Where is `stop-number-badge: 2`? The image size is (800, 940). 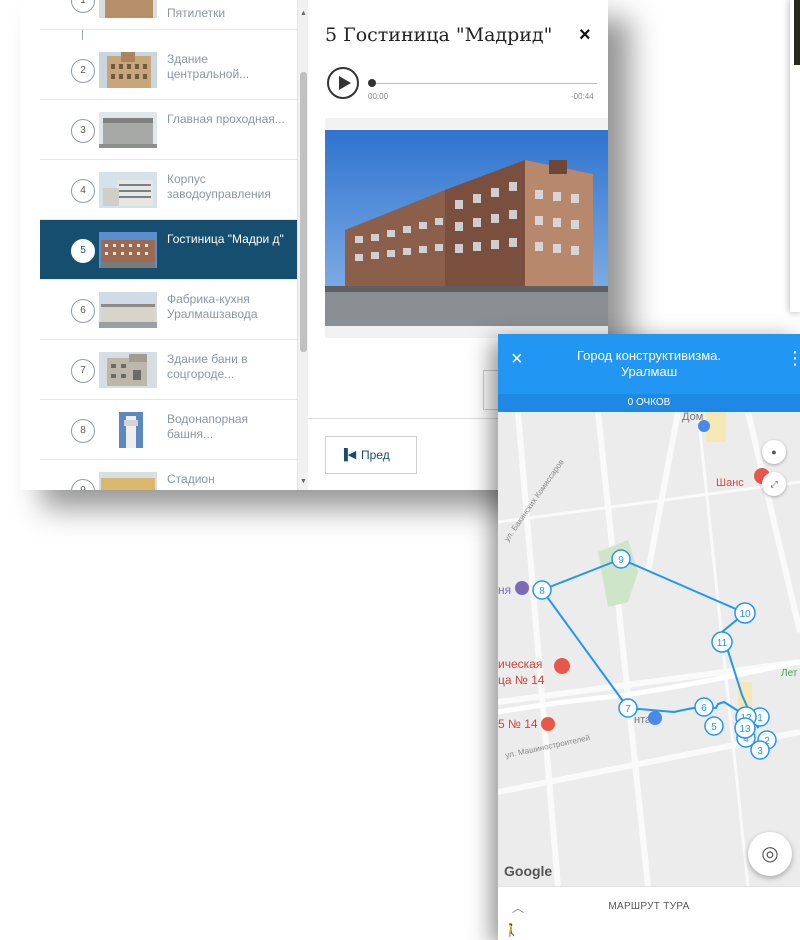
stop-number-badge: 2 is located at coordinates (83, 71).